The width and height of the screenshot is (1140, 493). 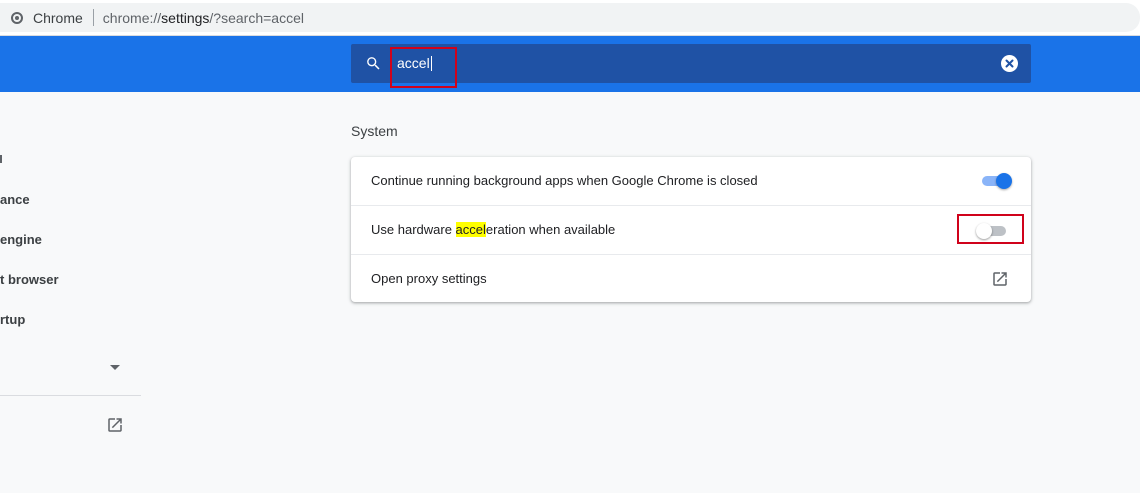 I want to click on section-title-system: System, so click(x=374, y=131).